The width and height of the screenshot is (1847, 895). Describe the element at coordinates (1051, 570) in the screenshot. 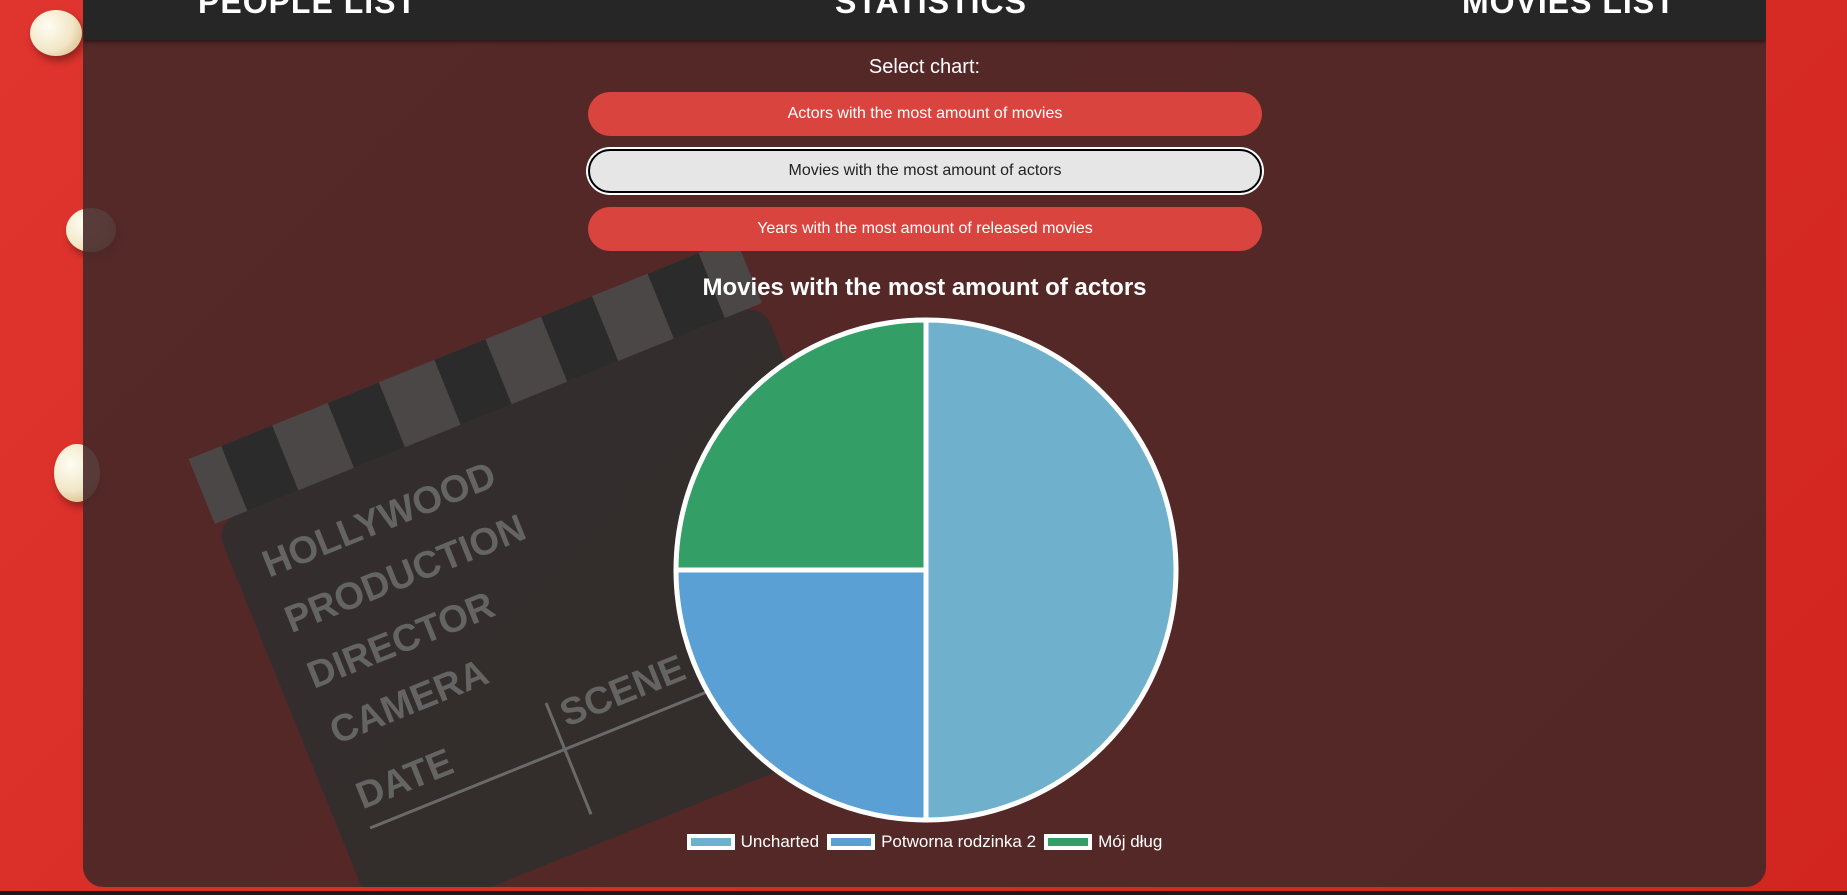

I see `pie-slice-uncharted` at that location.